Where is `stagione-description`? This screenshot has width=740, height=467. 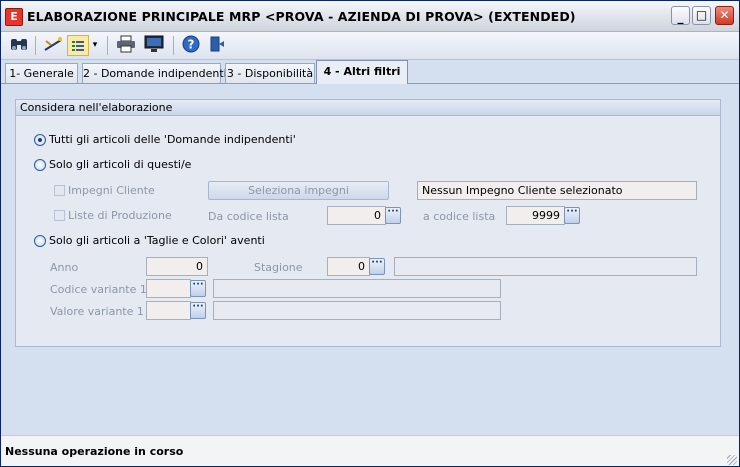
stagione-description is located at coordinates (545, 266).